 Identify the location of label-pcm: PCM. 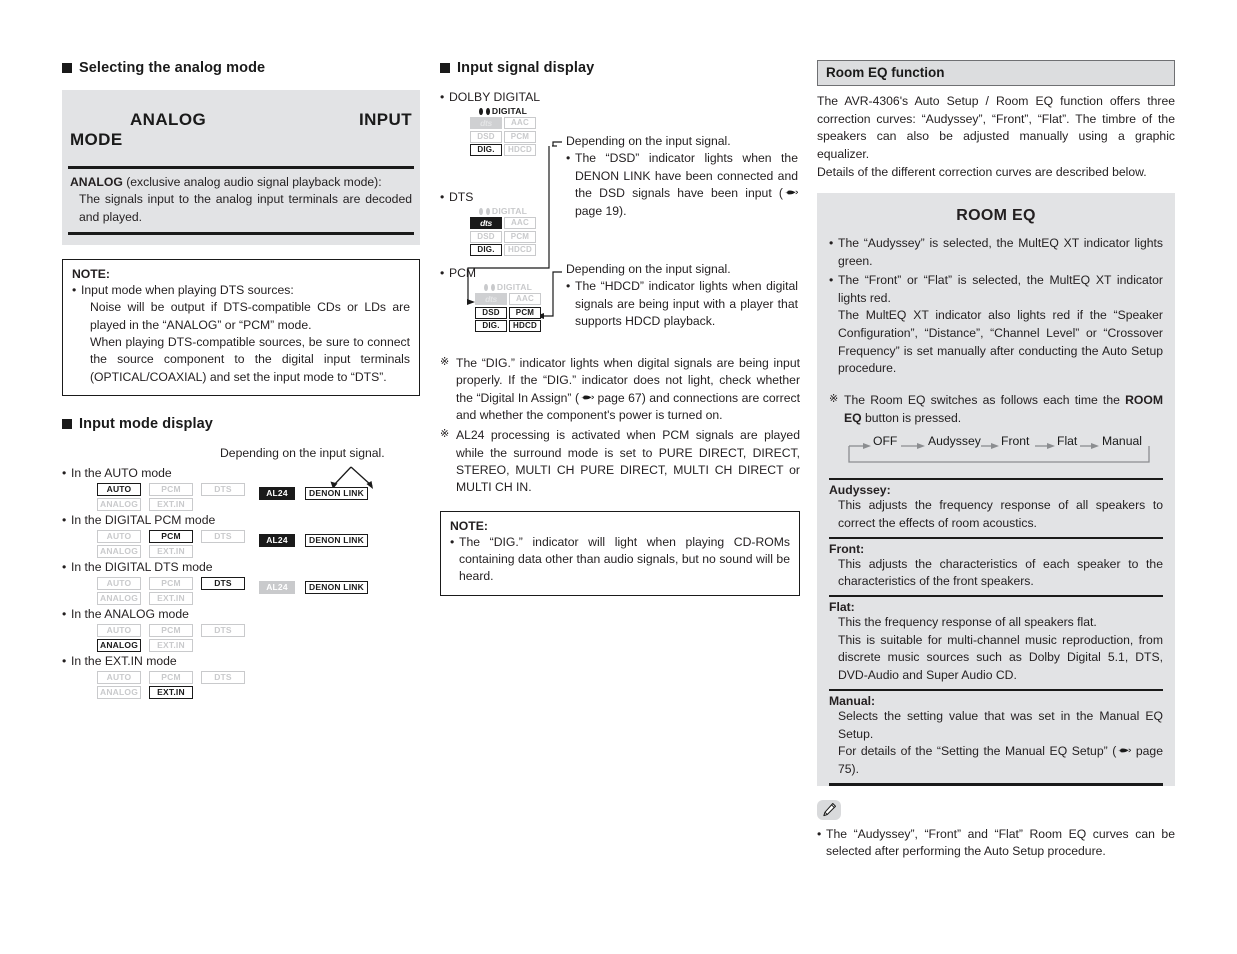
(458, 273).